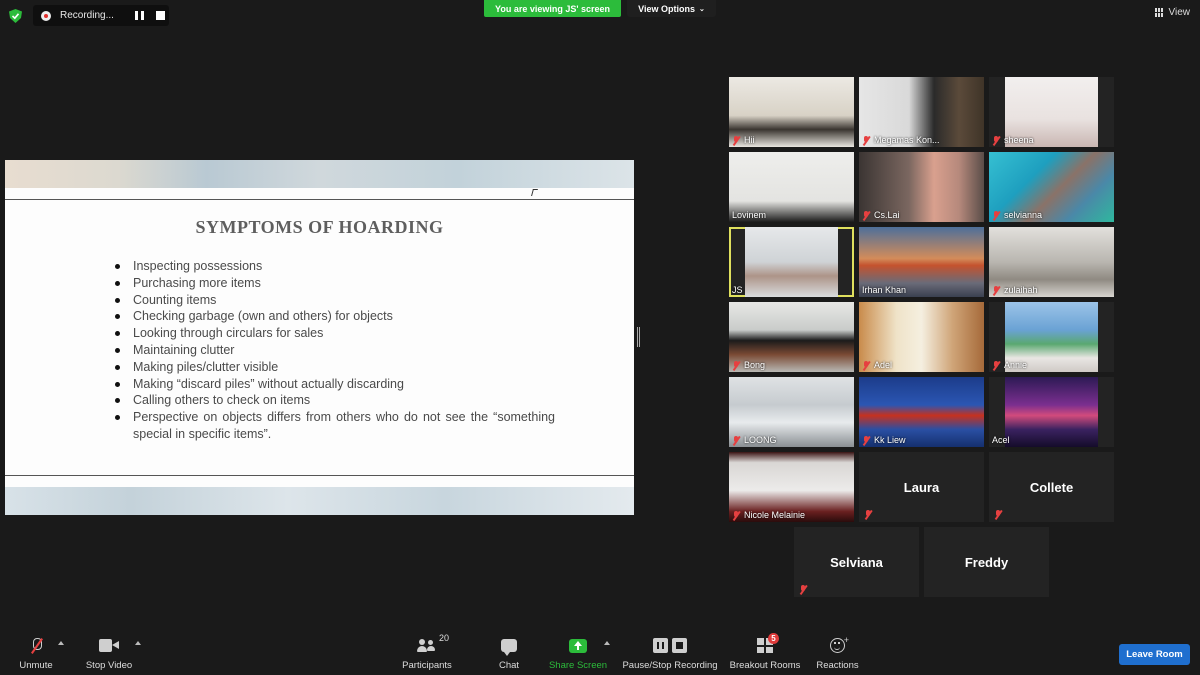 The height and width of the screenshot is (675, 1200). What do you see at coordinates (765, 653) in the screenshot?
I see `breakout-rooms-button: 5 Breakout Rooms` at bounding box center [765, 653].